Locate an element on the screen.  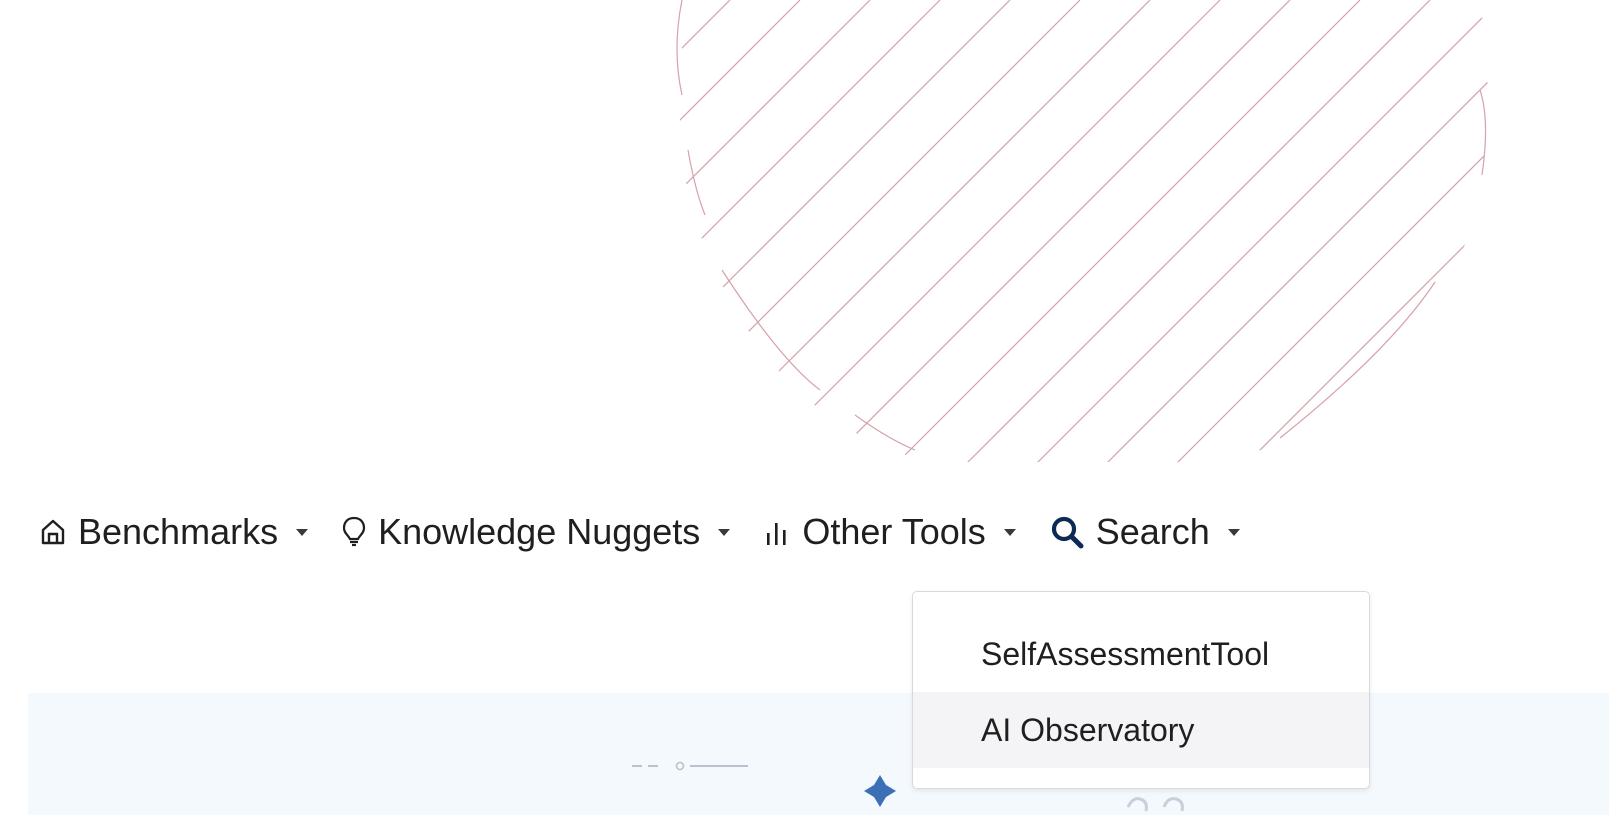
hero-banner is located at coordinates (818, 754).